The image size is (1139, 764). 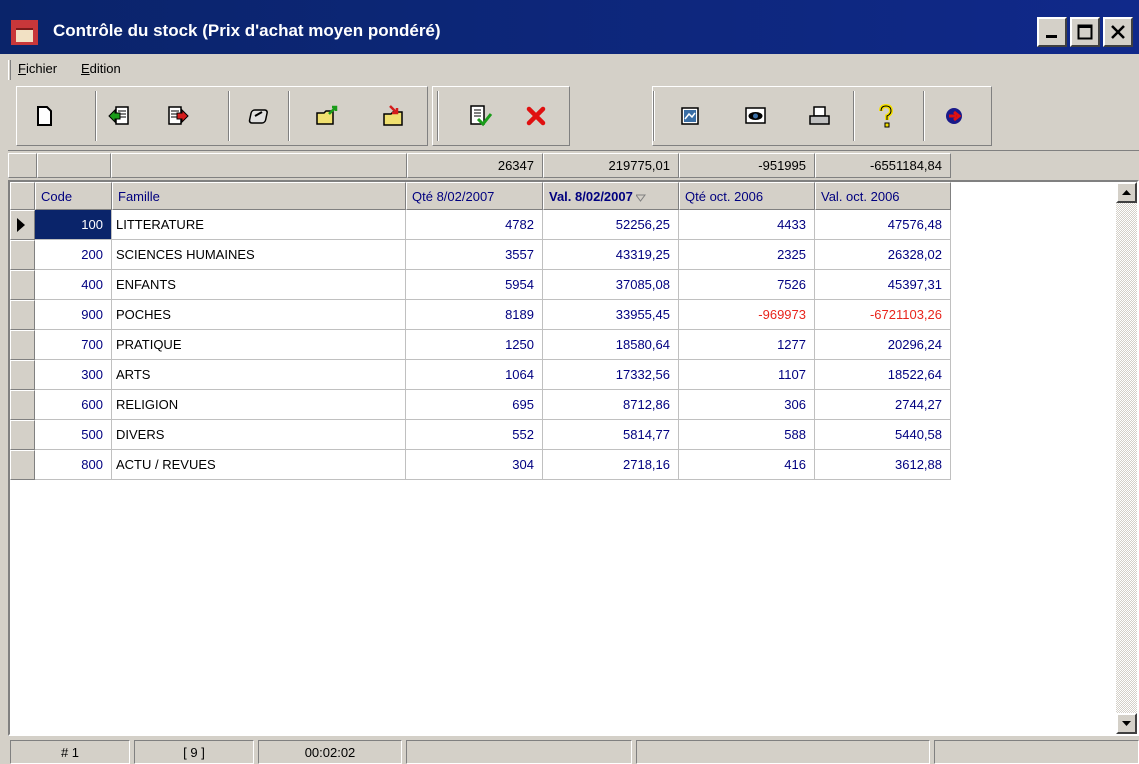 I want to click on image-icon, so click(x=690, y=116).